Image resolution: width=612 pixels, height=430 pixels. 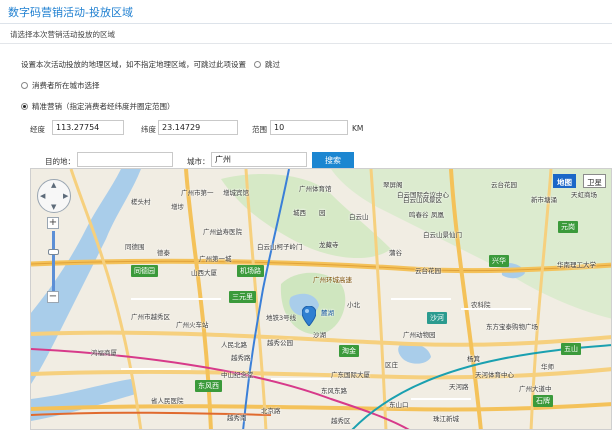 I want to click on map-type-satellite-button: 卫星, so click(x=594, y=181).